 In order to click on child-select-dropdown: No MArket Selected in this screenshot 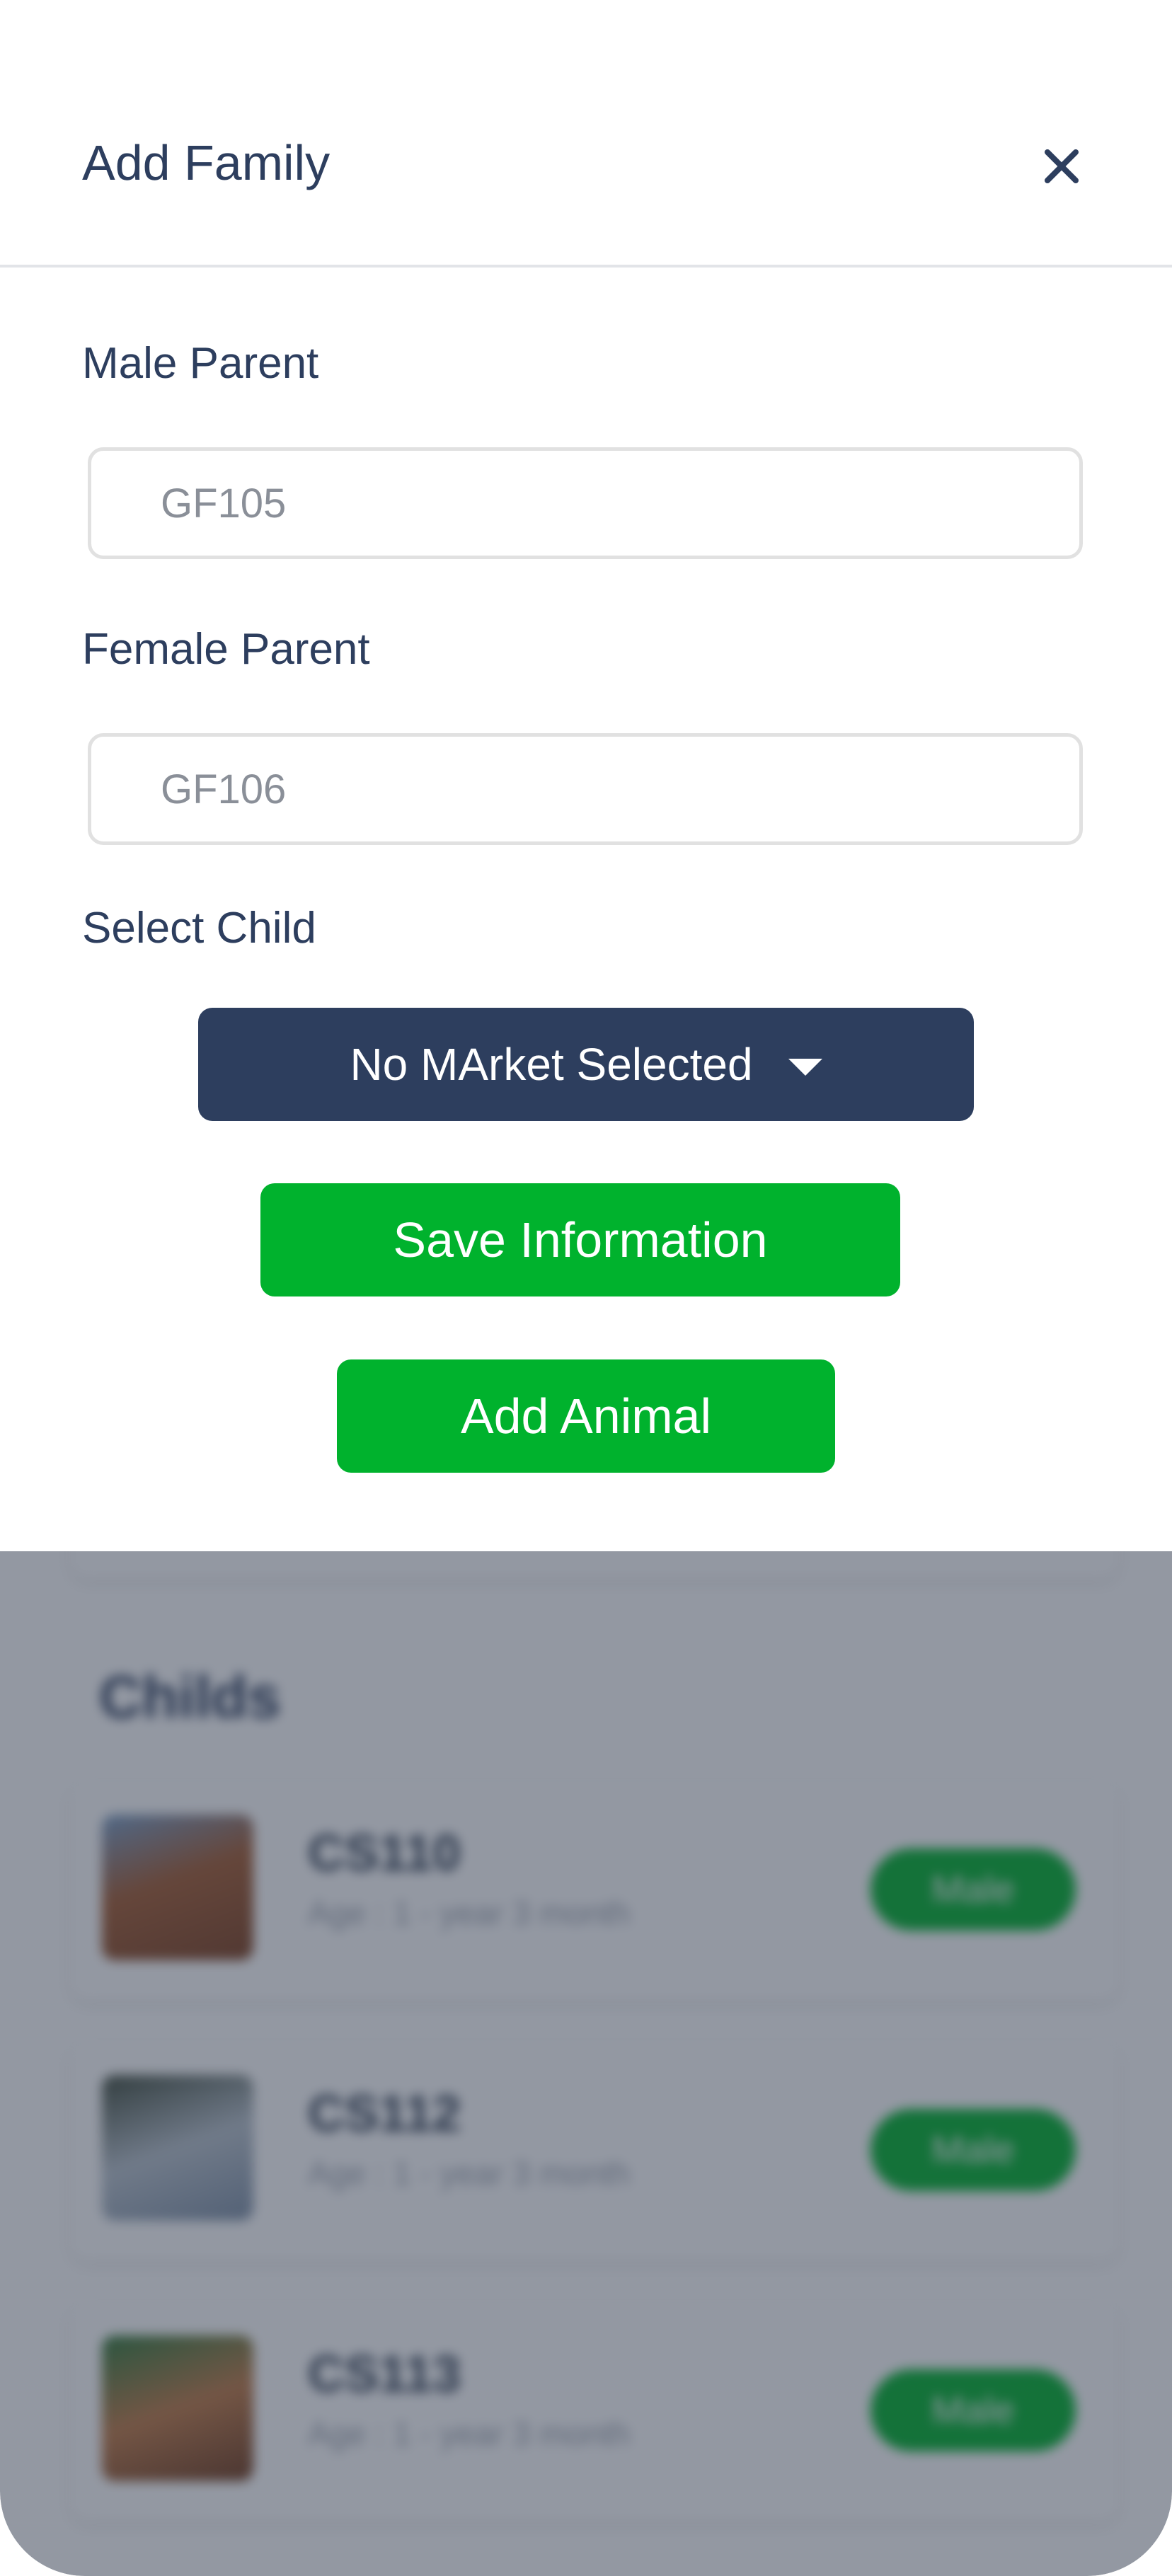, I will do `click(586, 1065)`.